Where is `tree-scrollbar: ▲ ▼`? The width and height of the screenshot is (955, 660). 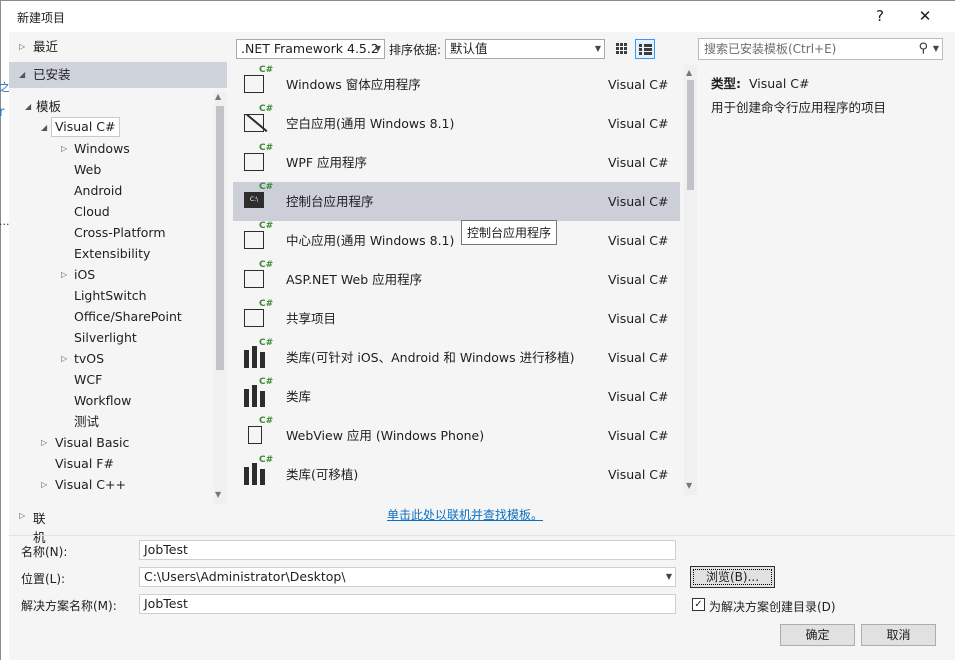
tree-scrollbar: ▲ ▼ is located at coordinates (220, 298).